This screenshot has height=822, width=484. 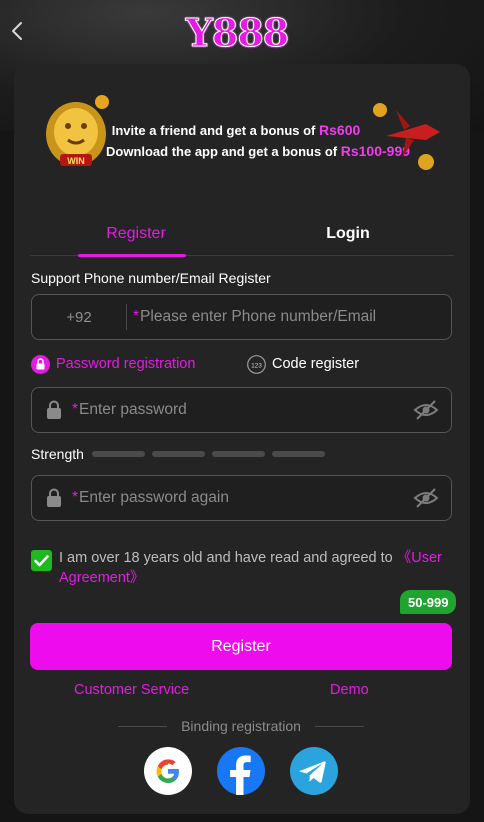 I want to click on banner-line-1: Invite a friend and get a bonus of Rs600, so click(x=236, y=130).